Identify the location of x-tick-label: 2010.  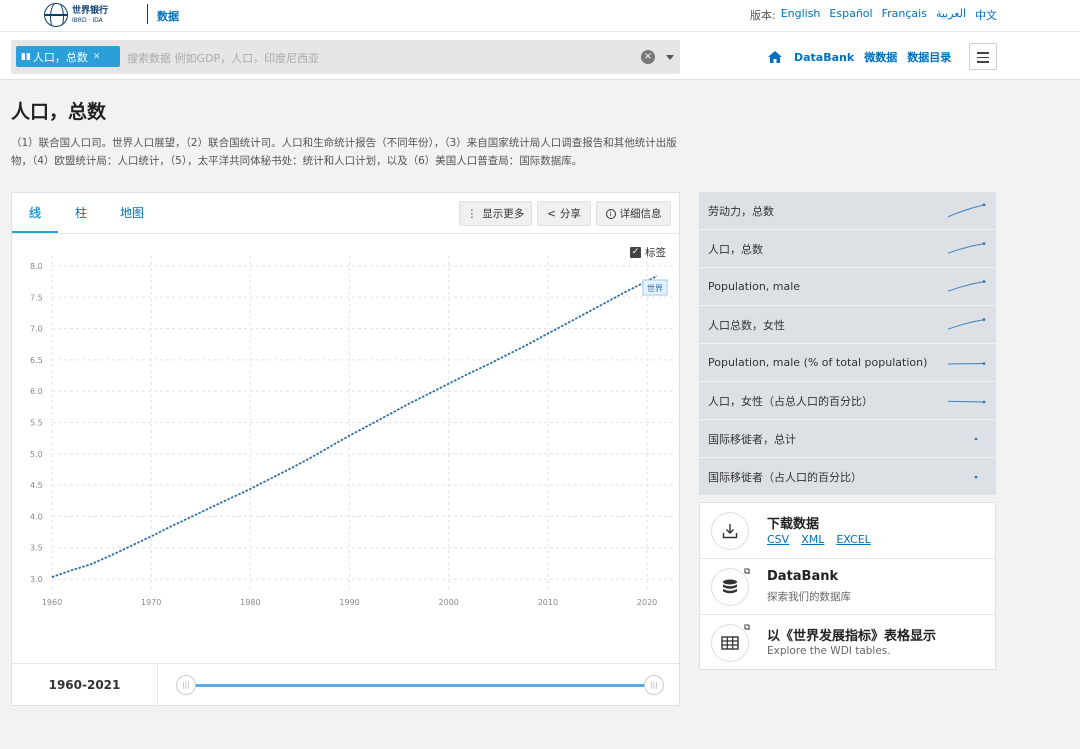
(548, 602).